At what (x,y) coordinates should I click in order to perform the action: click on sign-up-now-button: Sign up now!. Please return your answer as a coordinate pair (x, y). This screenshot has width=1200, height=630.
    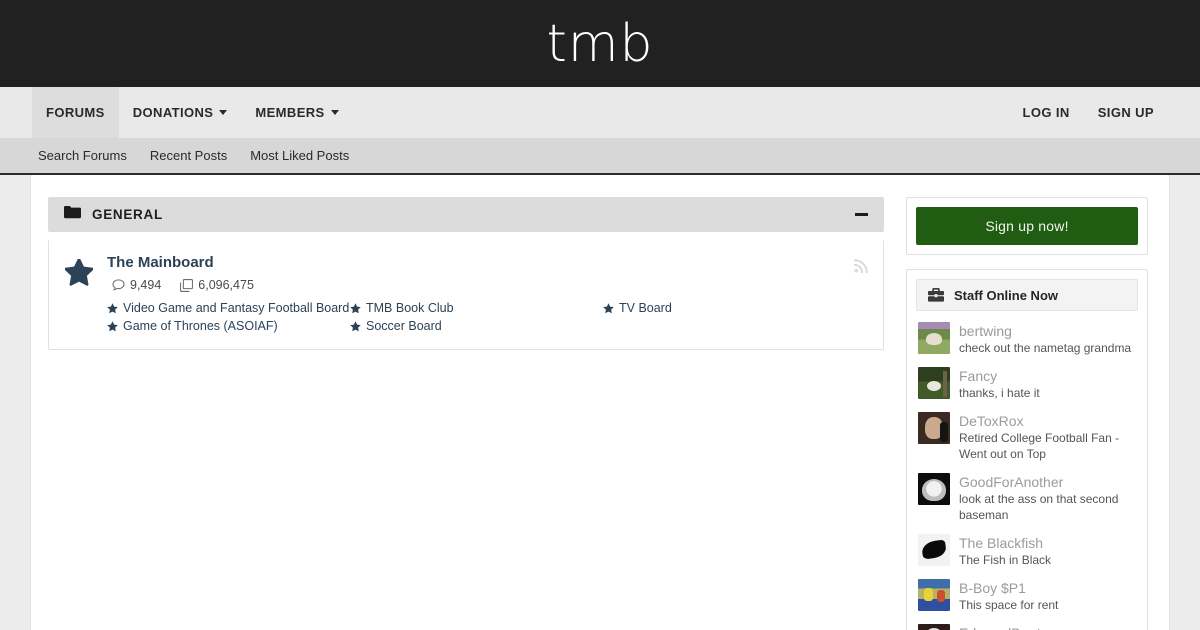
    Looking at the image, I should click on (1027, 226).